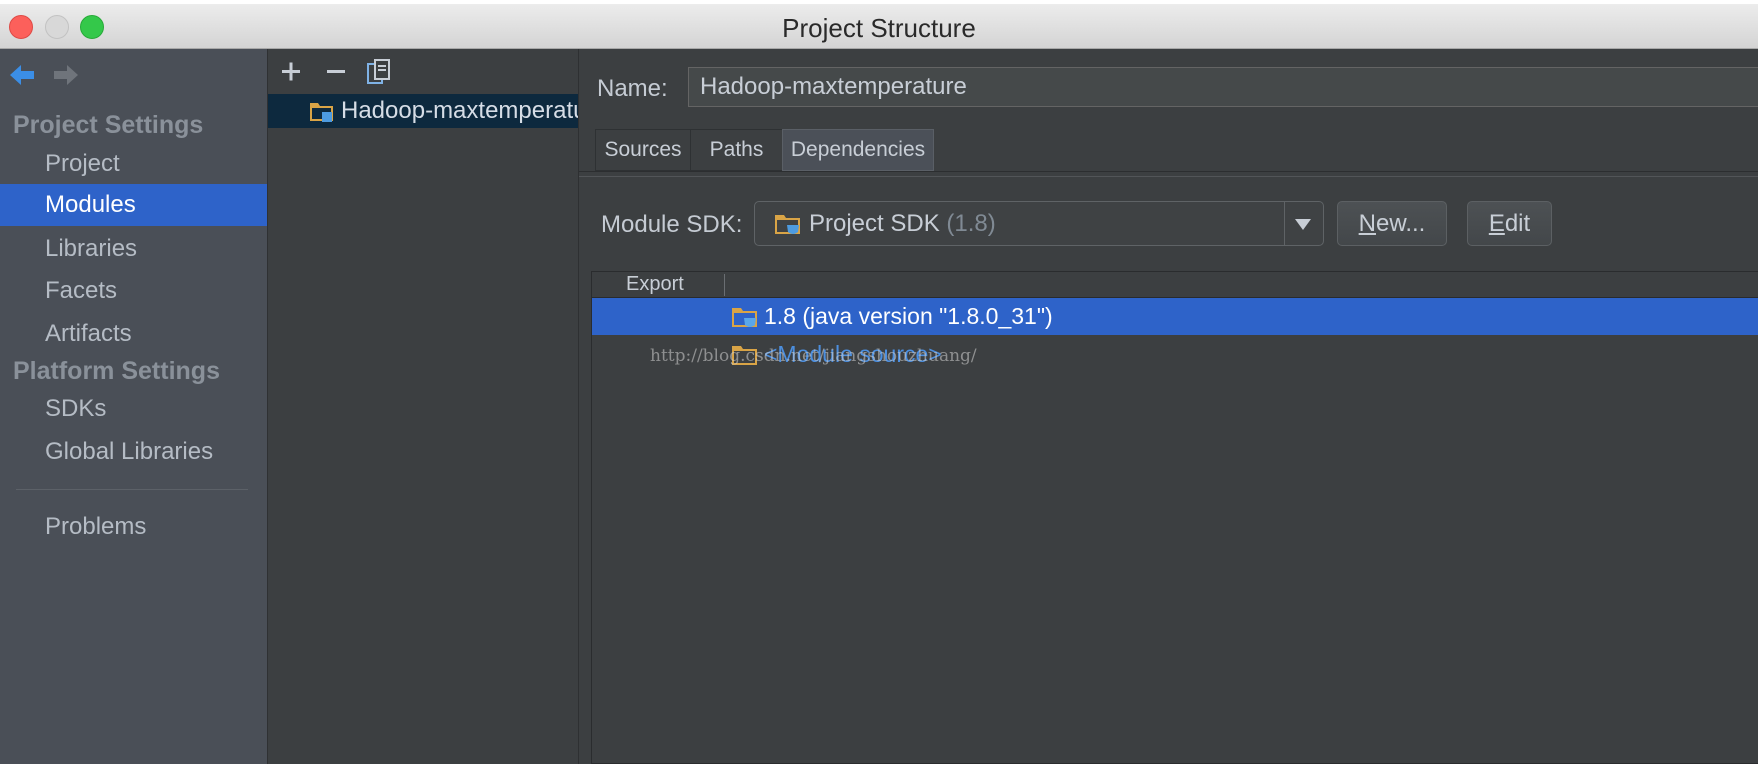  I want to click on sdk-version: (1.8), so click(971, 223).